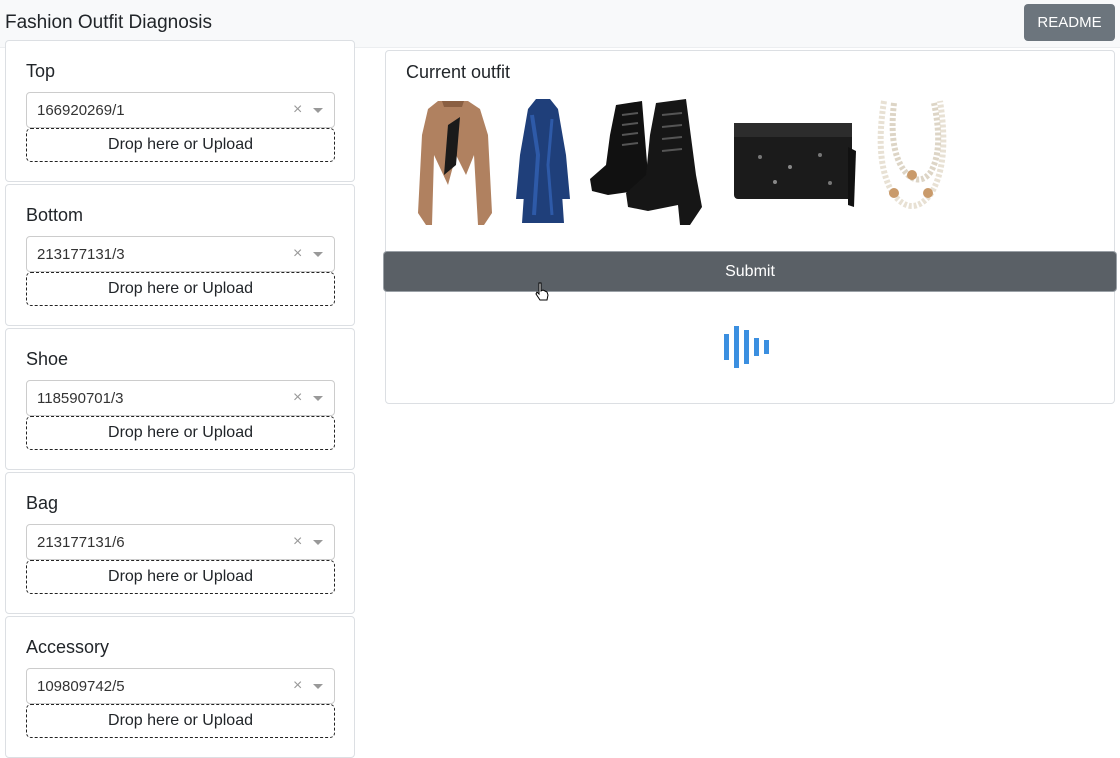 The width and height of the screenshot is (1120, 758). Describe the element at coordinates (108, 22) in the screenshot. I see `app-title: Fashion Outfit Diagnosis` at that location.